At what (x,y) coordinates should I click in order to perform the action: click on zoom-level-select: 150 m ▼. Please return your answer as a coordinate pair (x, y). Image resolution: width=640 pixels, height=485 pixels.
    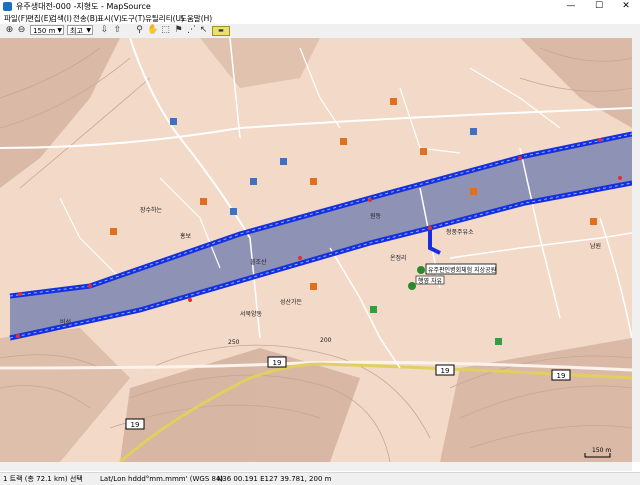
    Looking at the image, I should click on (47, 30).